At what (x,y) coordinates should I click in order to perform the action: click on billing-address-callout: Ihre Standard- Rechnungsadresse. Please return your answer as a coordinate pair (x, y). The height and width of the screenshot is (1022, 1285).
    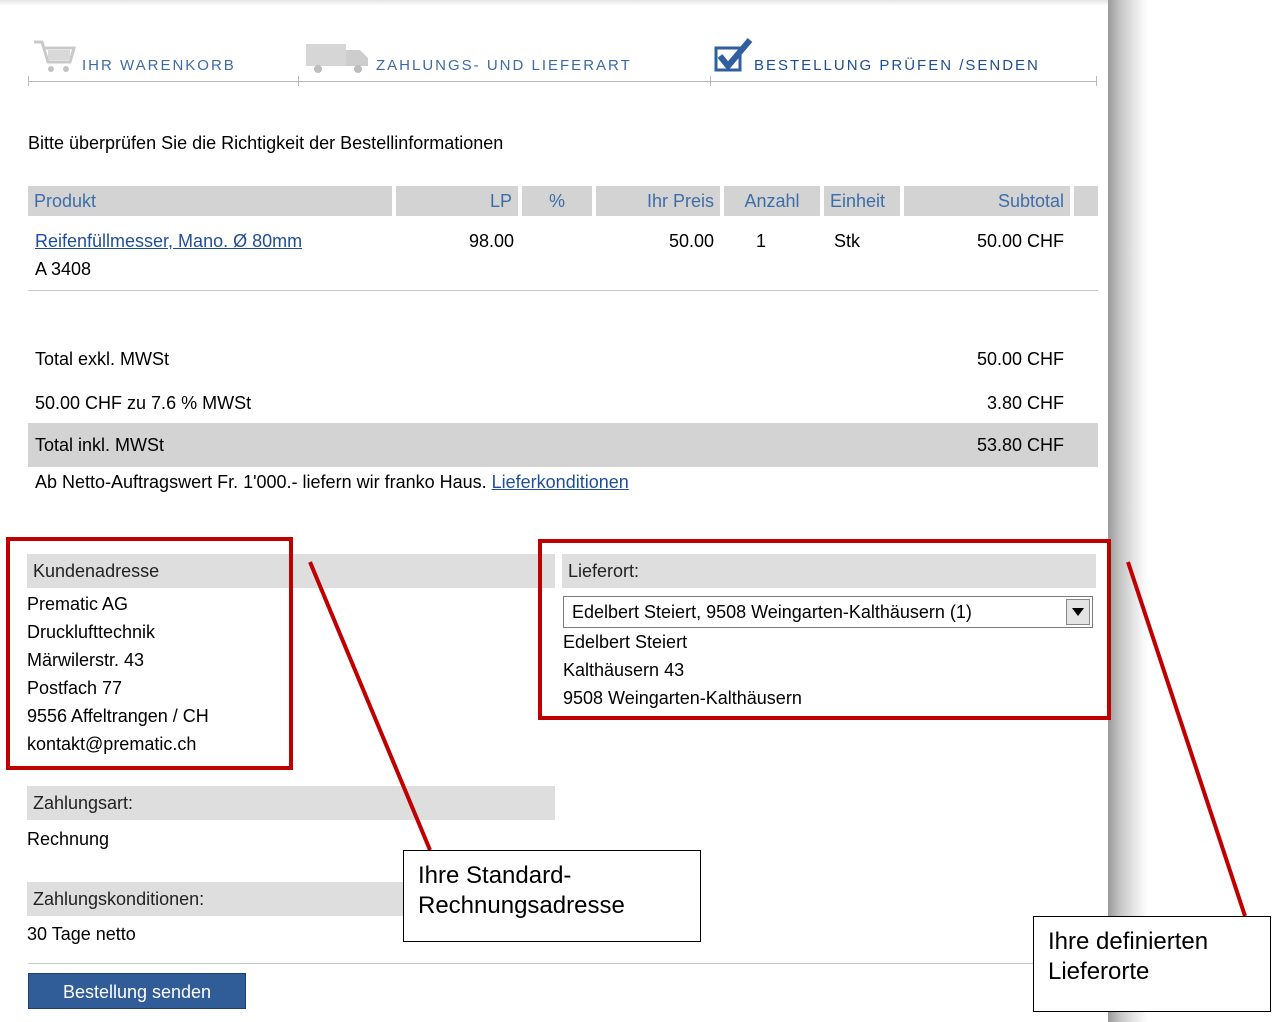
    Looking at the image, I should click on (552, 896).